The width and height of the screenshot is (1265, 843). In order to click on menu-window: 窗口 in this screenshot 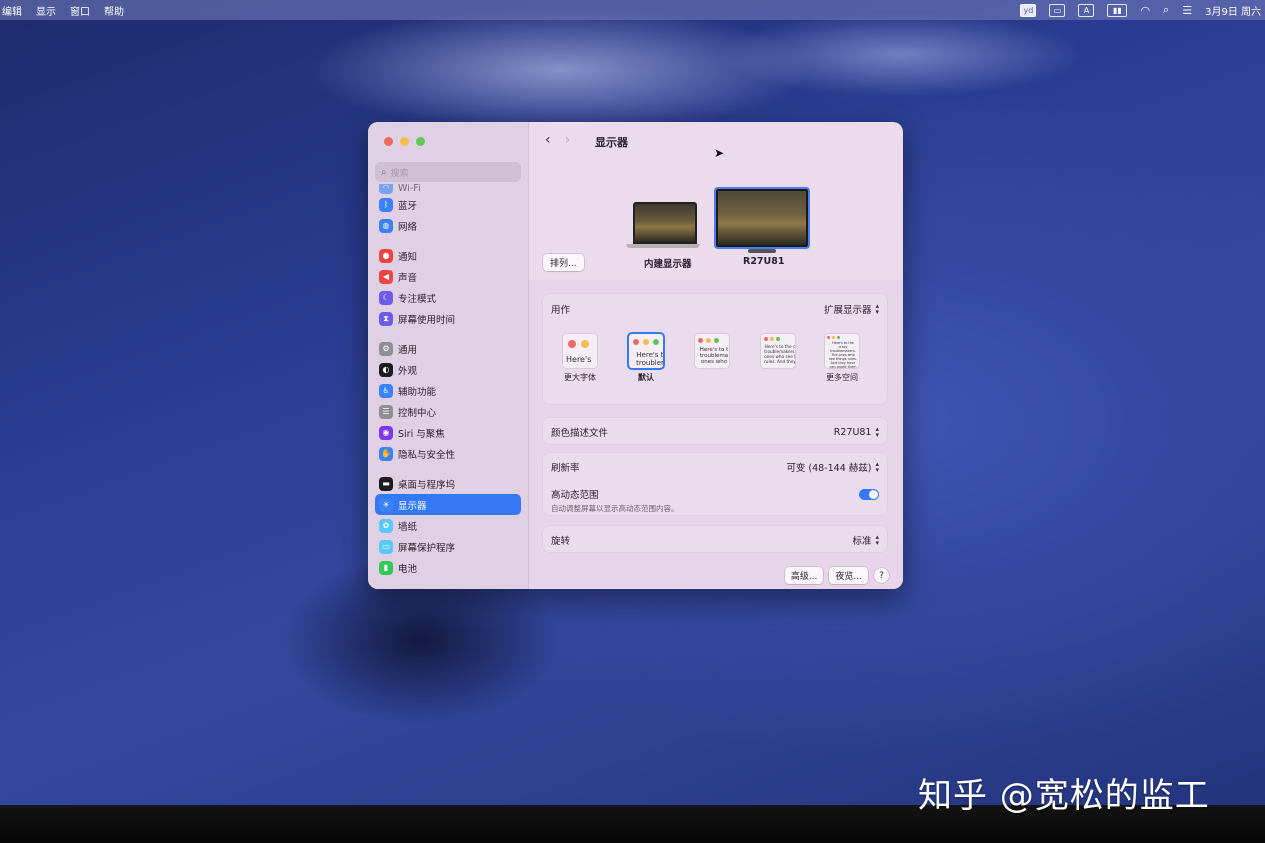, I will do `click(80, 10)`.